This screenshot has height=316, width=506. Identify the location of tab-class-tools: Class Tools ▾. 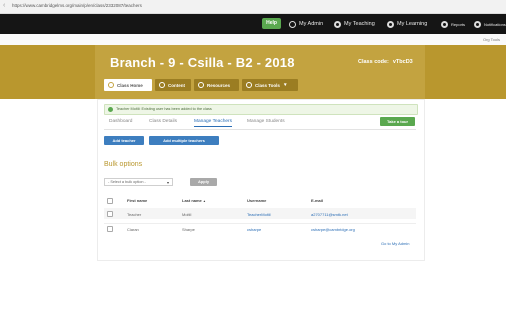
(270, 85).